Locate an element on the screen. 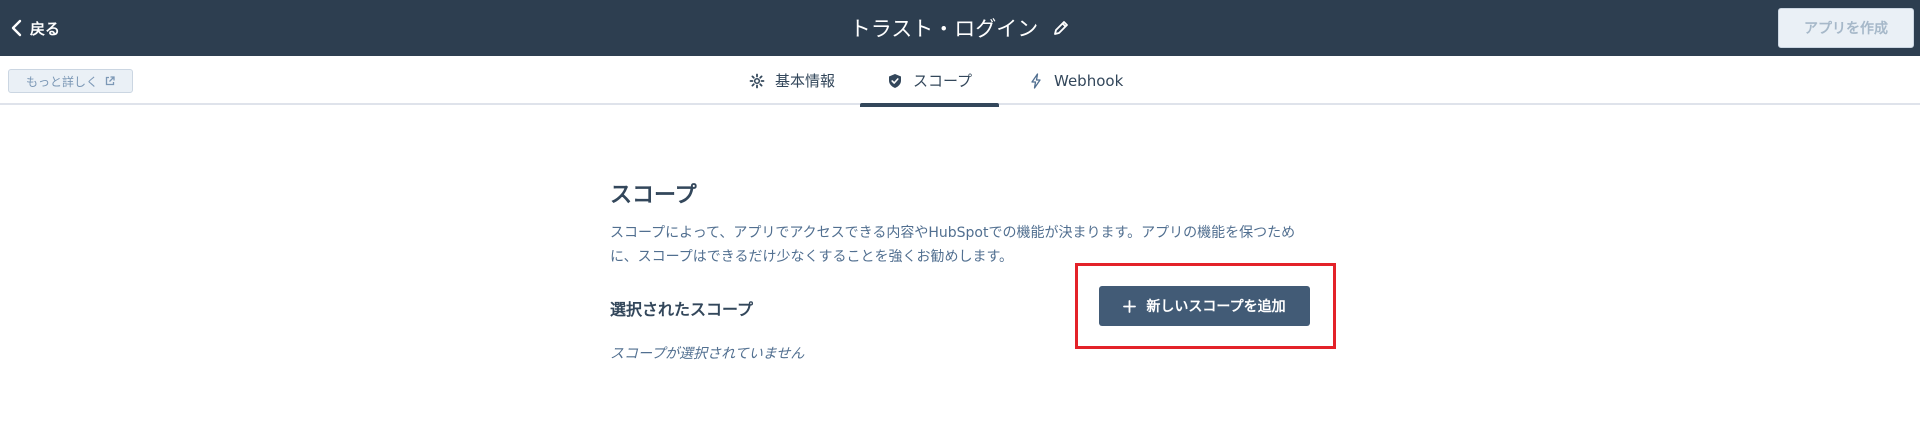 This screenshot has height=425, width=1920. tab-webhook-label: Webhook is located at coordinates (1089, 80).